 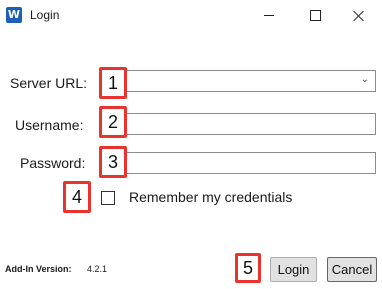 I want to click on minimize-icon, so click(x=269, y=15).